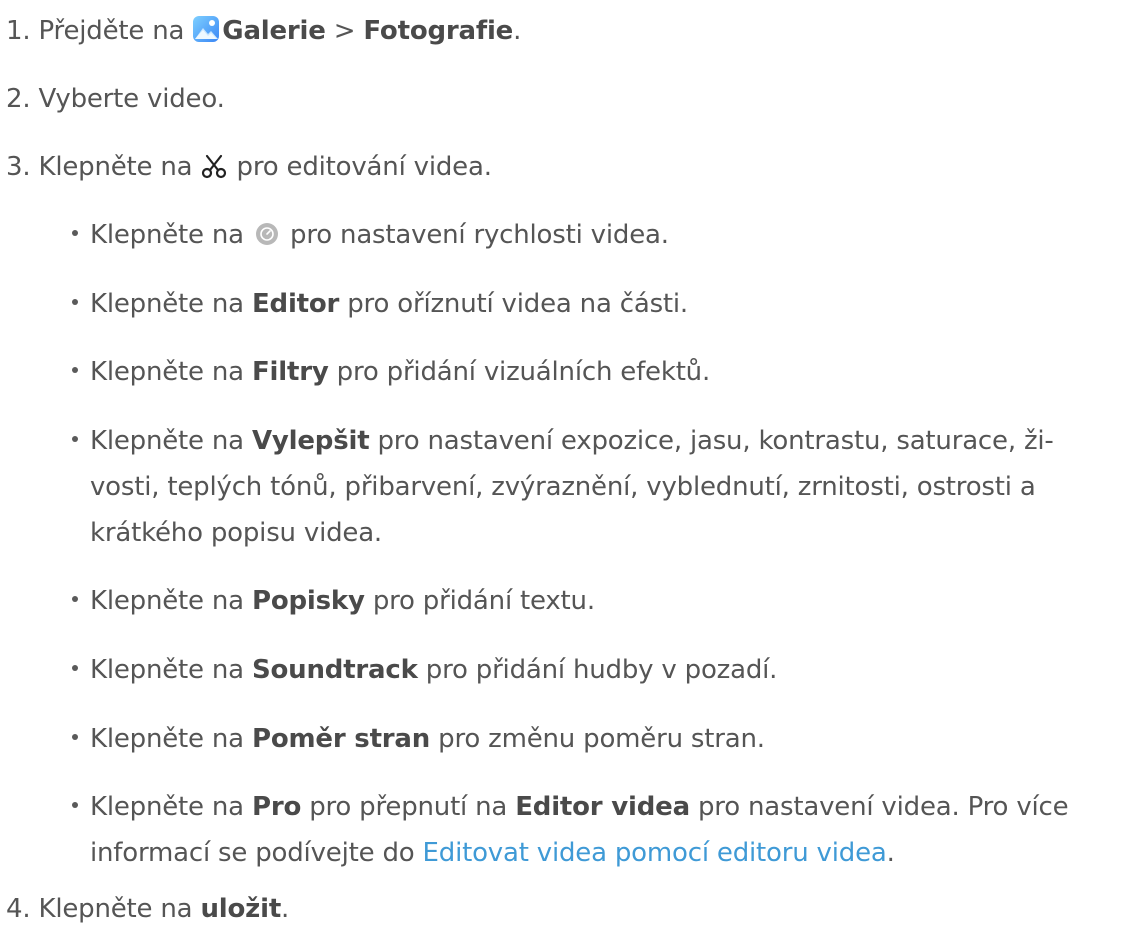  Describe the element at coordinates (602, 807) in the screenshot. I see `video-editor-label: Editor videa` at that location.